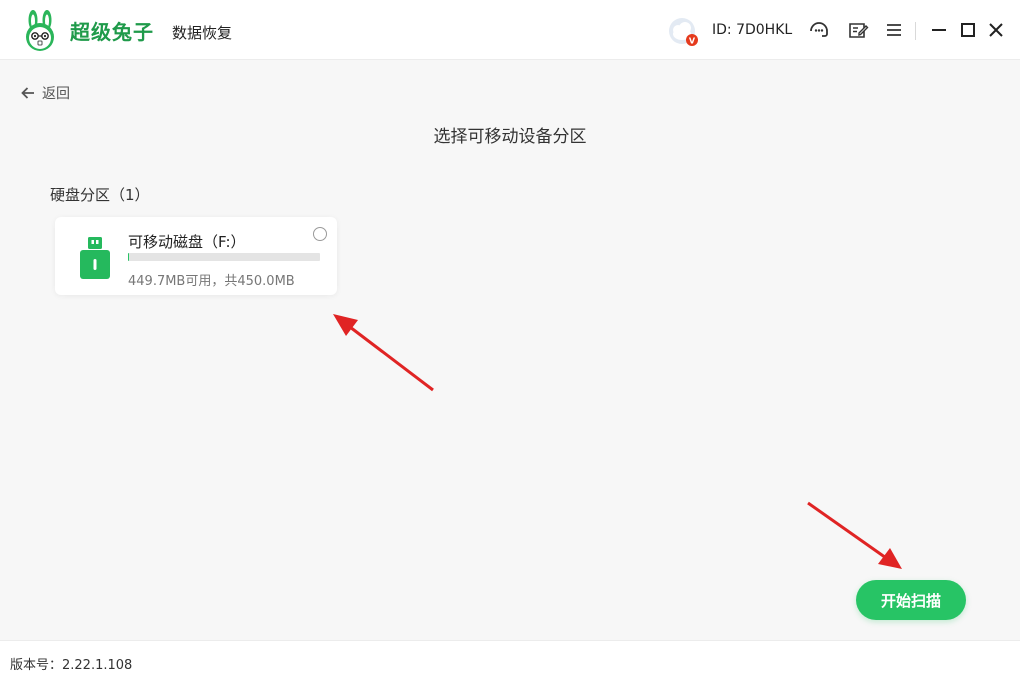 This screenshot has width=1020, height=680. I want to click on partition-radio, so click(320, 234).